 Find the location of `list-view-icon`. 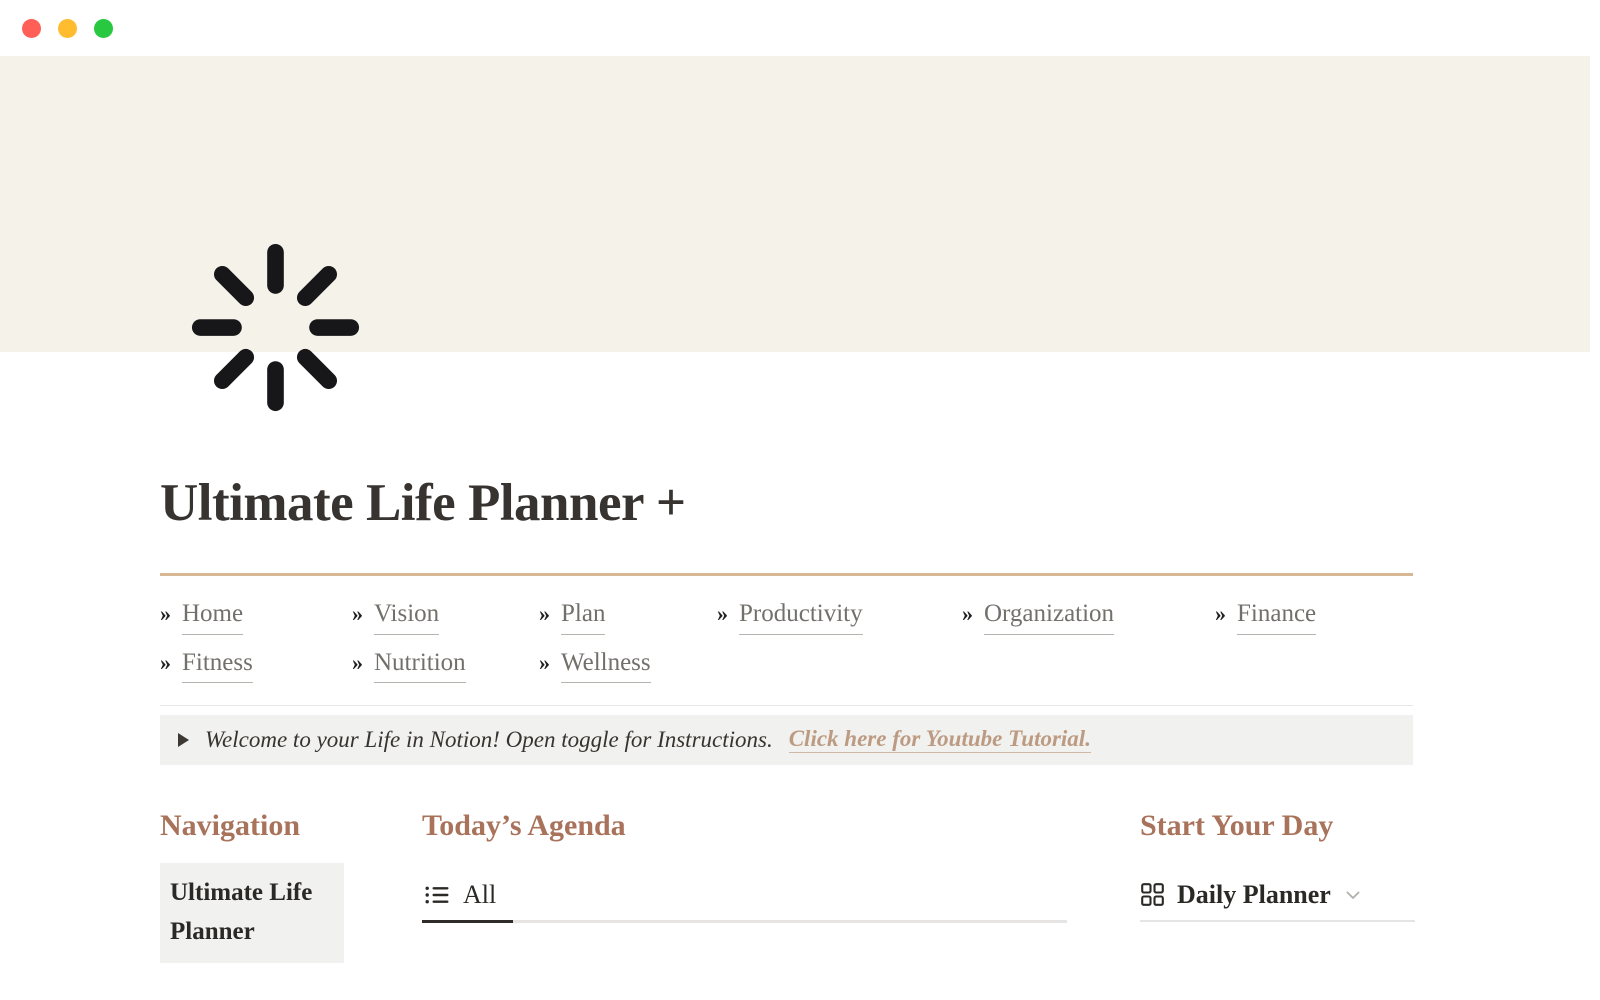

list-view-icon is located at coordinates (437, 895).